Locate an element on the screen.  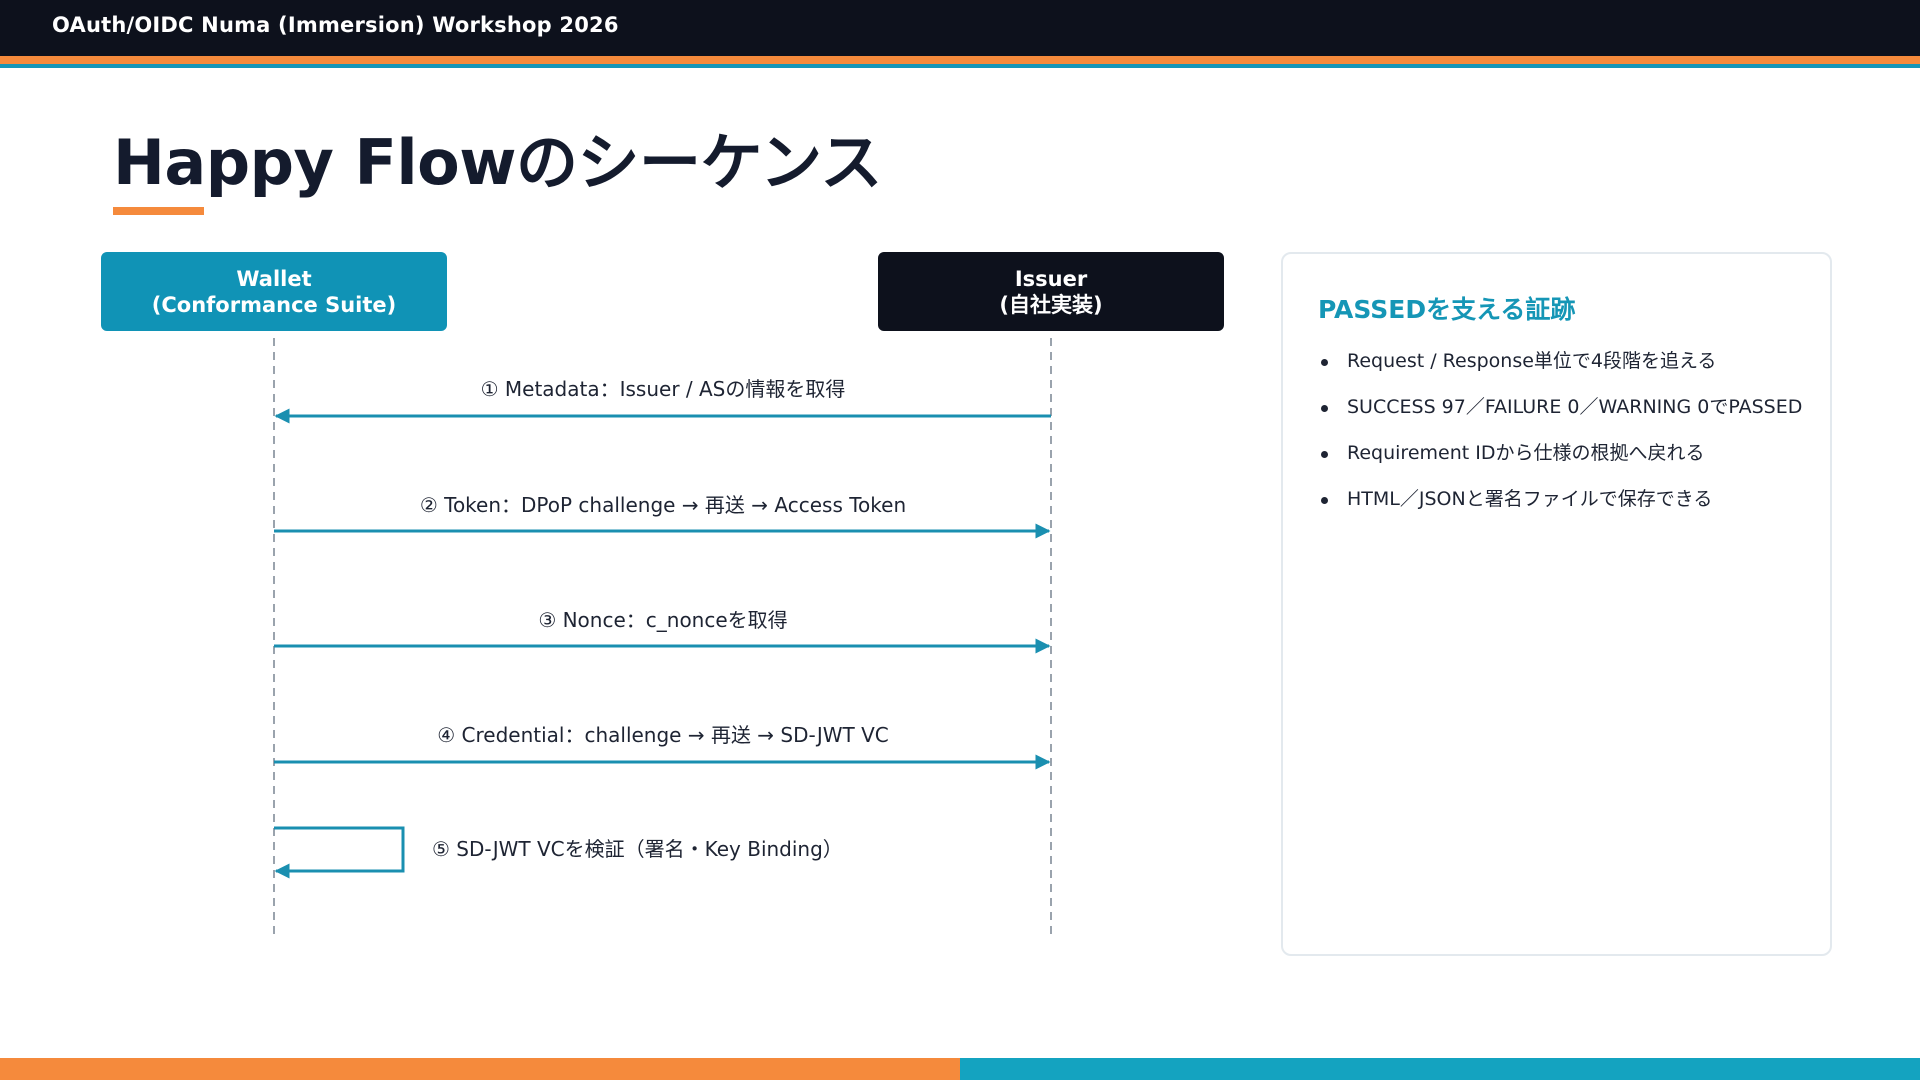
actor-wallet: Wallet (Conformance Suite) is located at coordinates (274, 291).